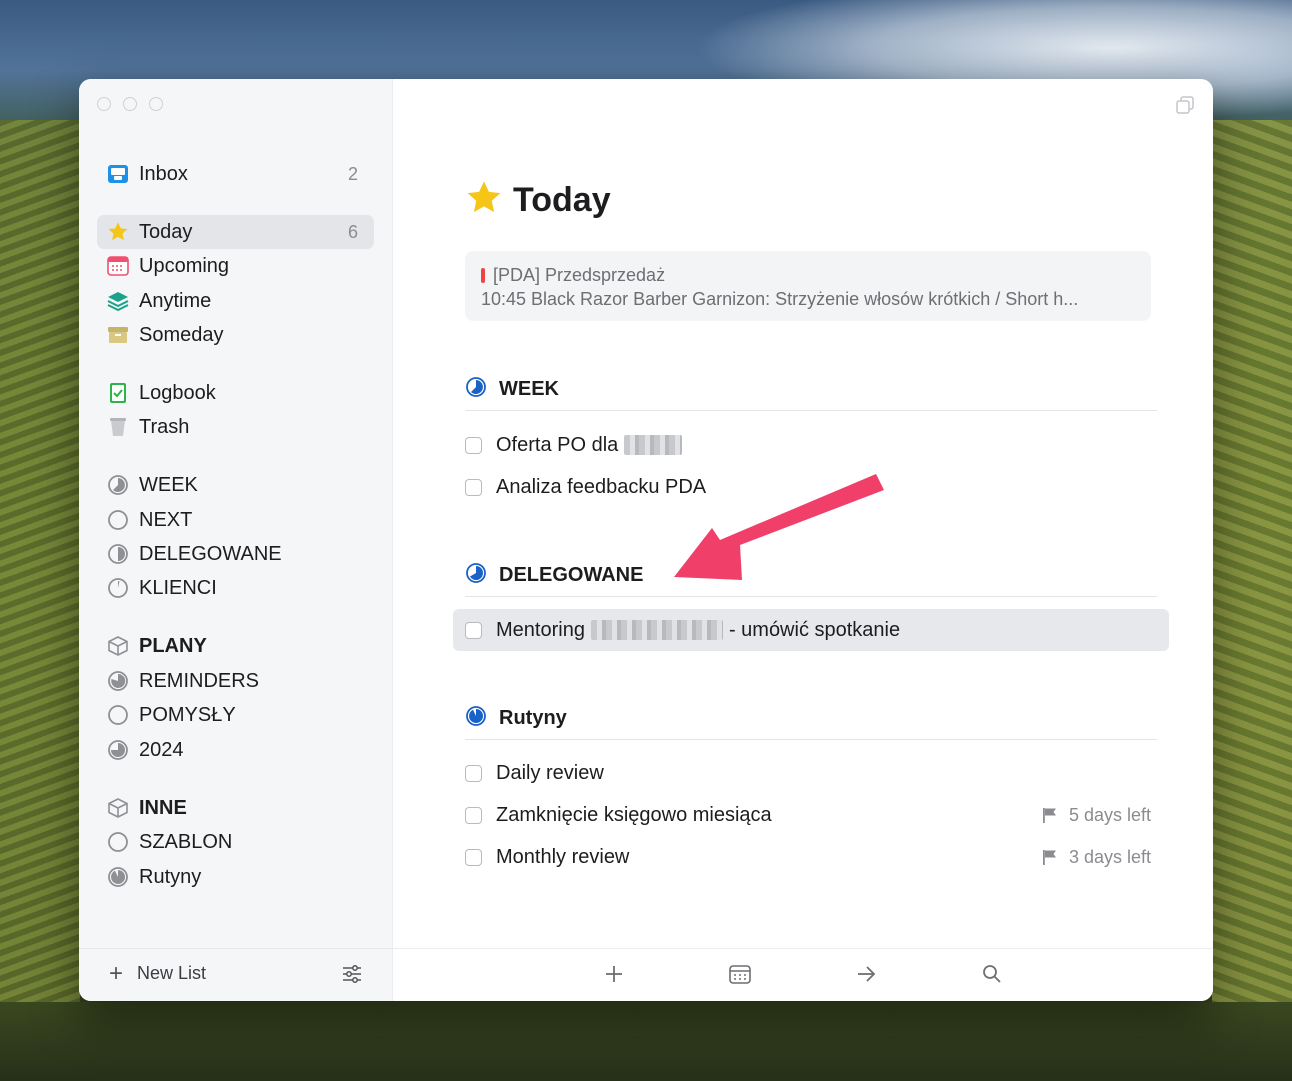 This screenshot has height=1081, width=1292. I want to click on deadline-text: 5 days left, so click(1109, 814).